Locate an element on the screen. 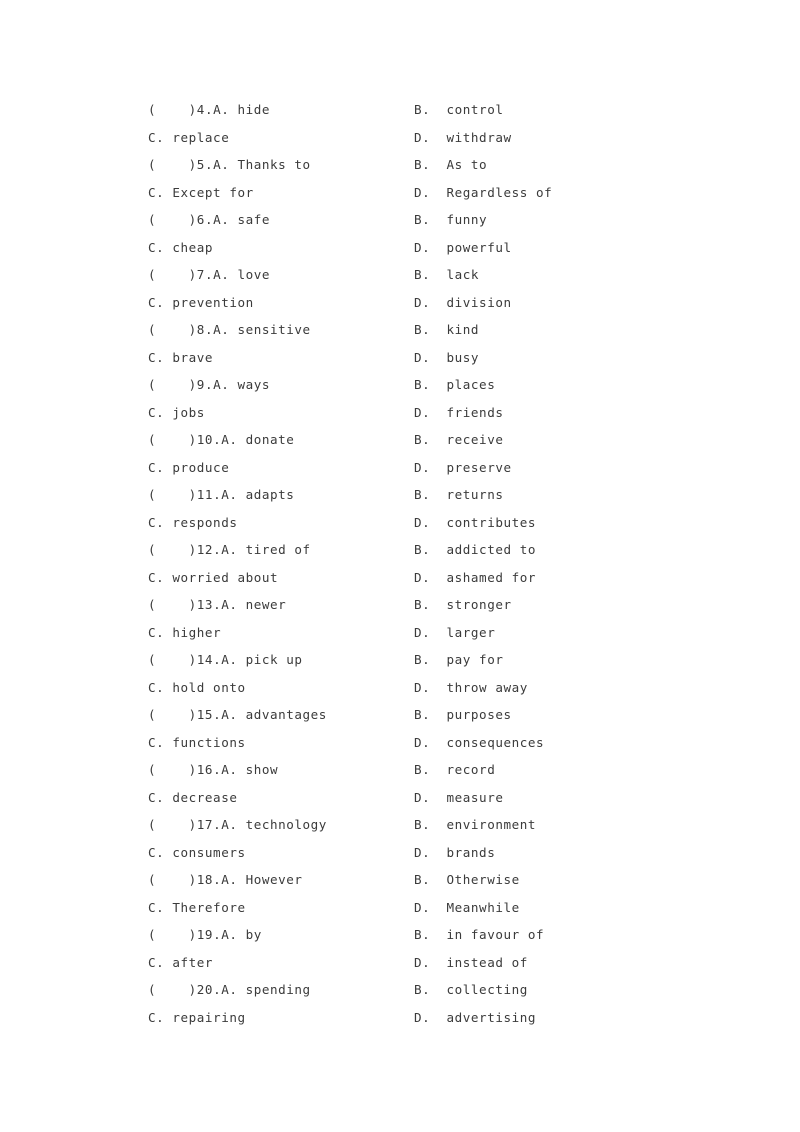  option-a-text: ways is located at coordinates (249, 384).